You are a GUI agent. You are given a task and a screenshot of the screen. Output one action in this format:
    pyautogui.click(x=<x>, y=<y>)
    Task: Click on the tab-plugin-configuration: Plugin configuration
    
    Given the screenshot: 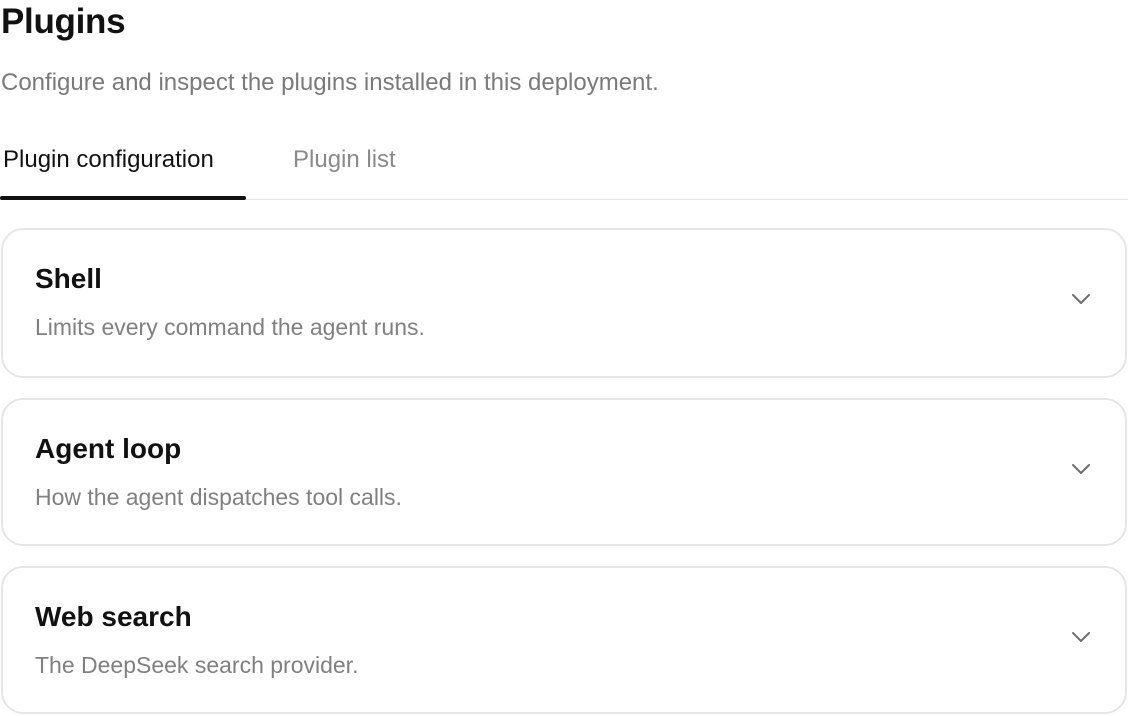 What is the action you would take?
    pyautogui.click(x=108, y=160)
    